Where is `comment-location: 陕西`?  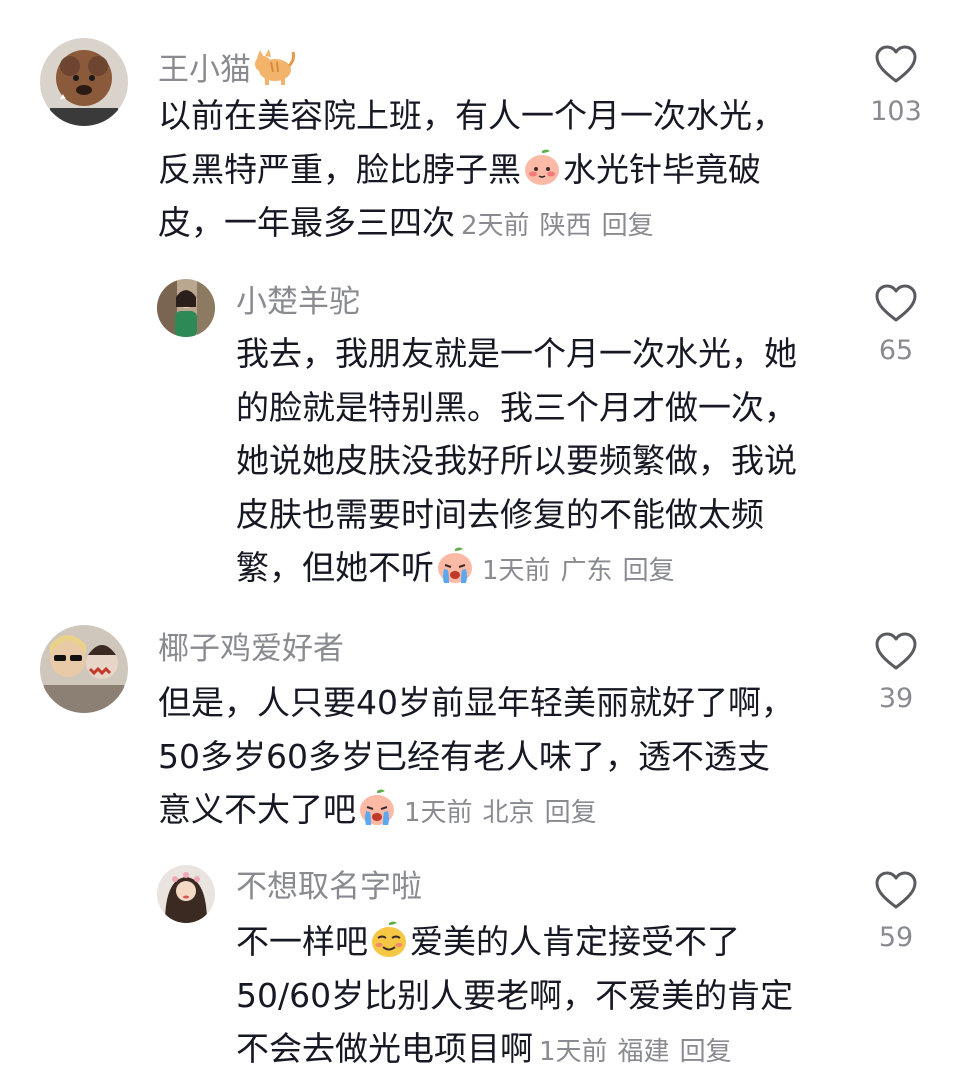
comment-location: 陕西 is located at coordinates (565, 226).